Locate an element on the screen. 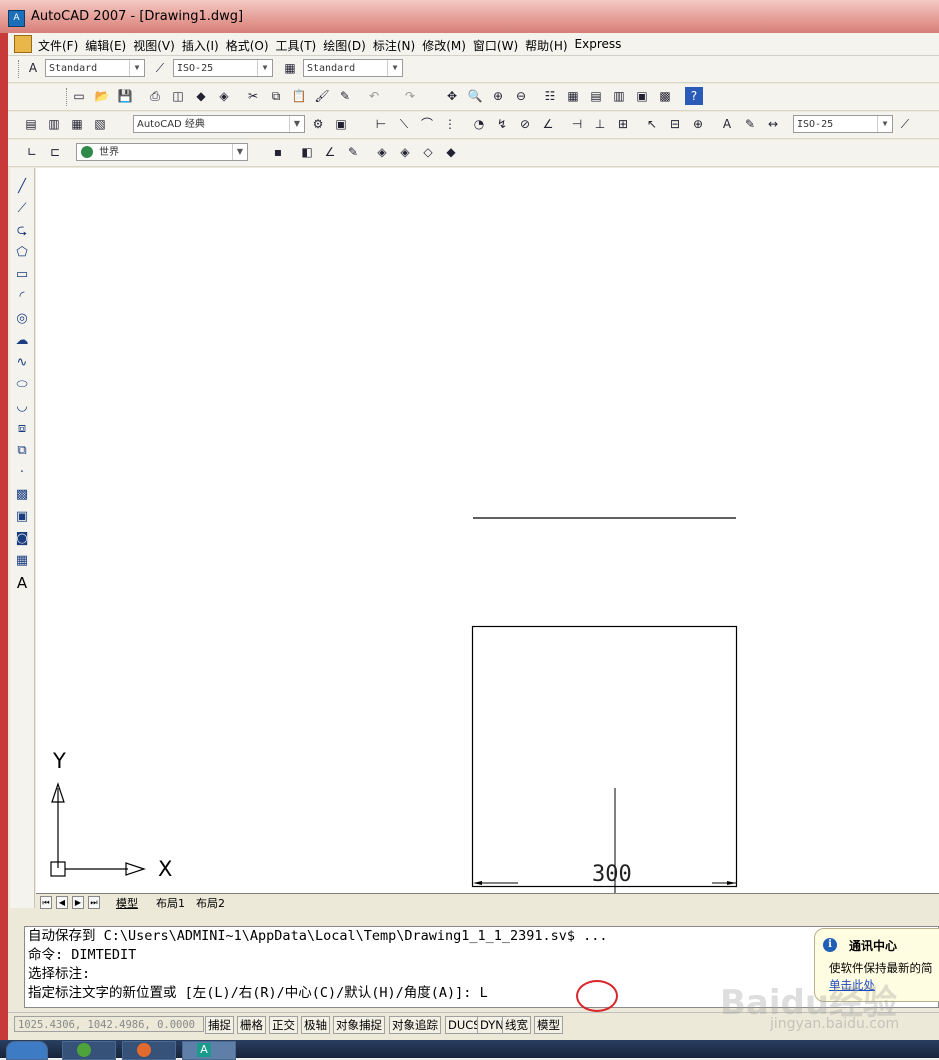  quick-dimension-icon: ⊣ is located at coordinates (577, 124).